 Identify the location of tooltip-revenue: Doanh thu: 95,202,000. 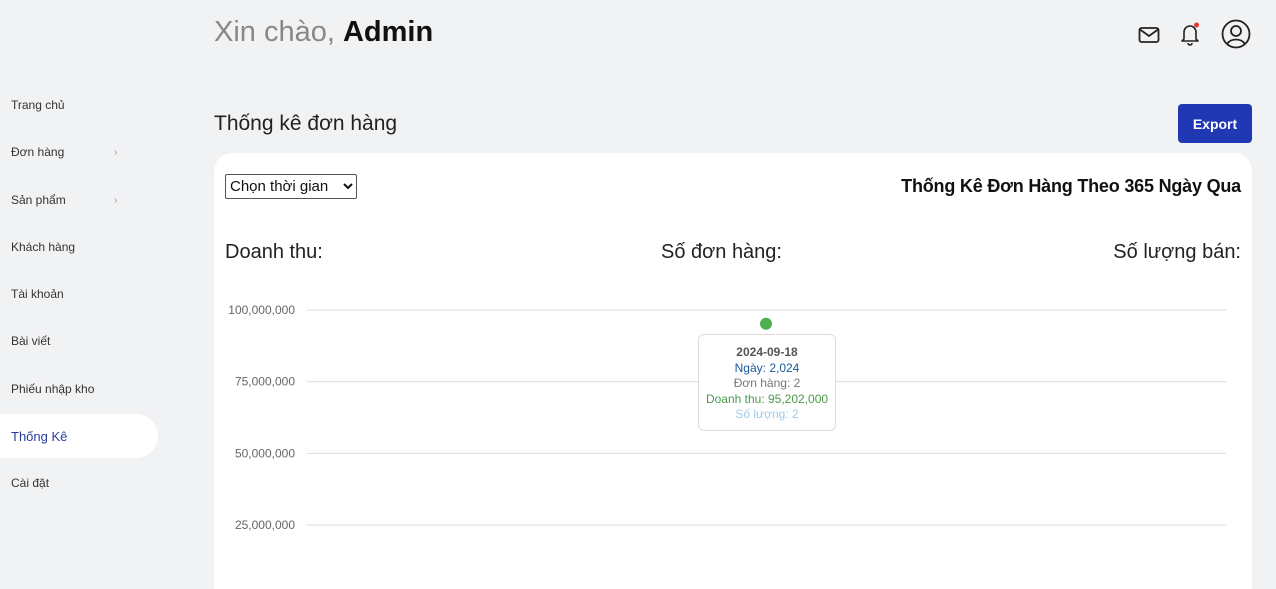
(767, 398).